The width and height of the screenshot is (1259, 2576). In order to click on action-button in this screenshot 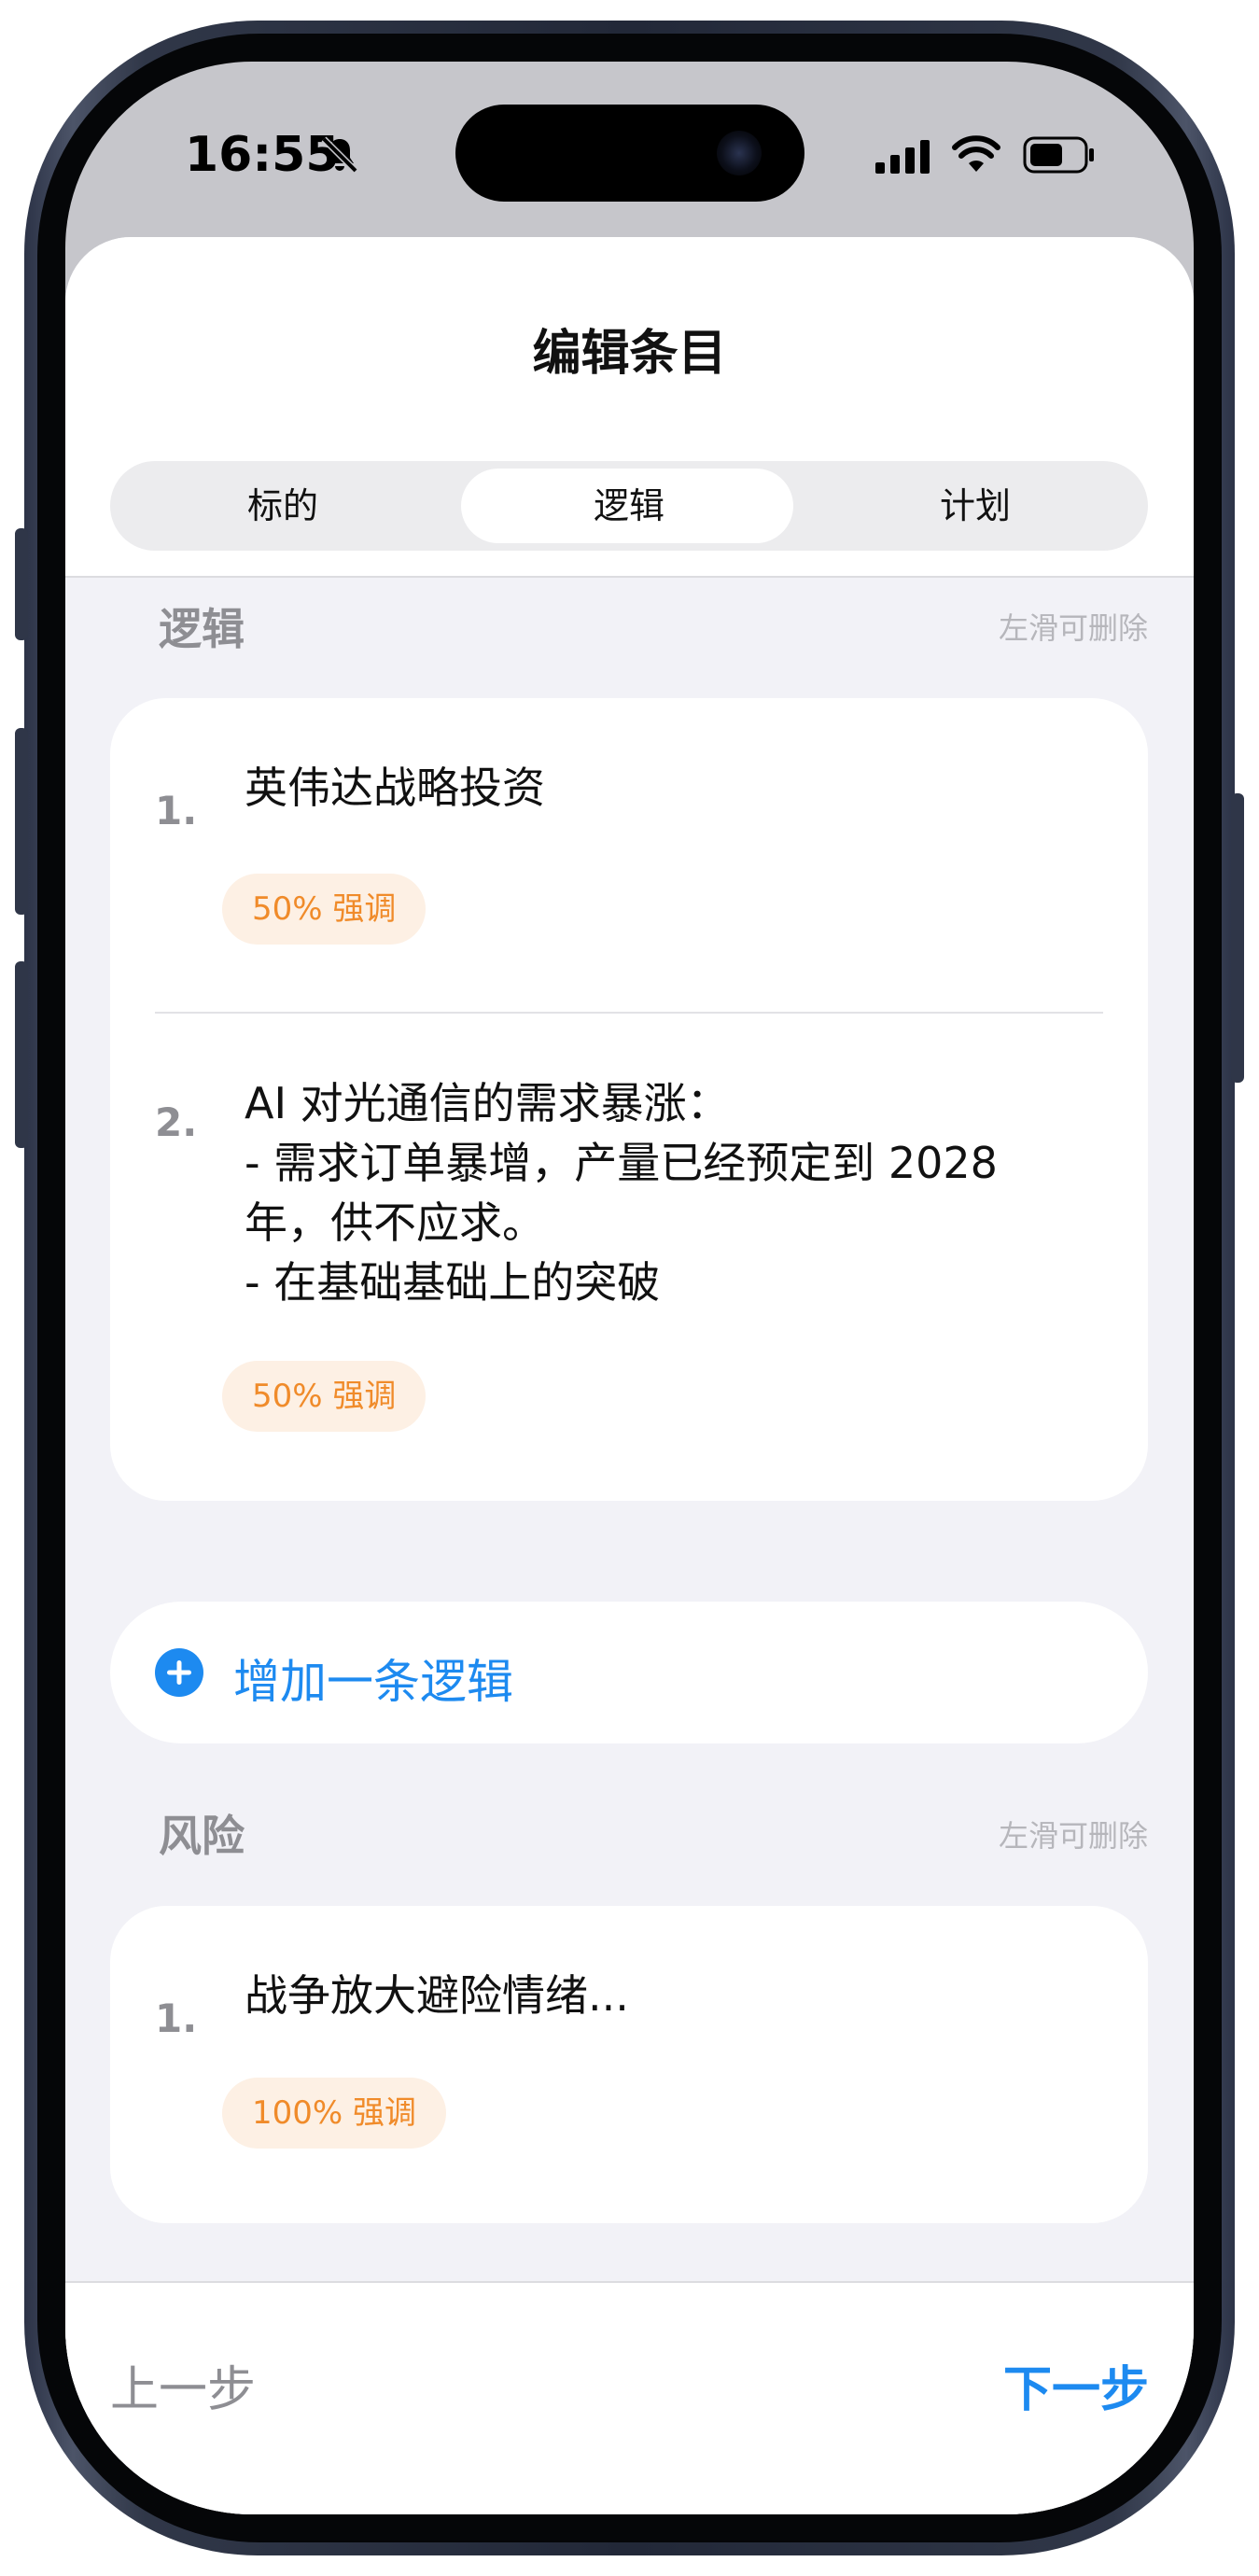, I will do `click(21, 584)`.